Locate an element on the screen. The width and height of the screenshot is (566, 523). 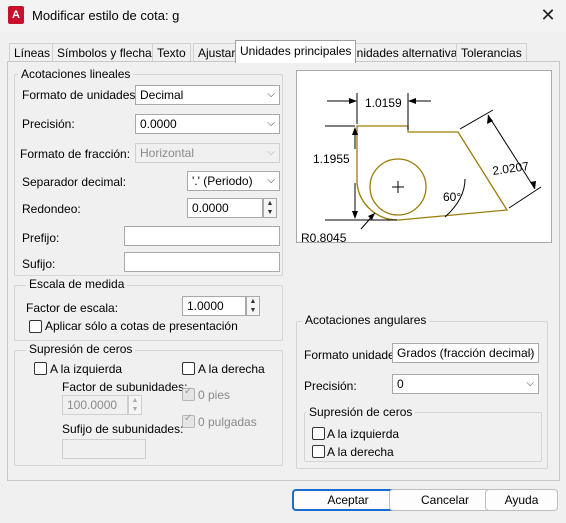
prefix-label: Prefijo: is located at coordinates (41, 238).